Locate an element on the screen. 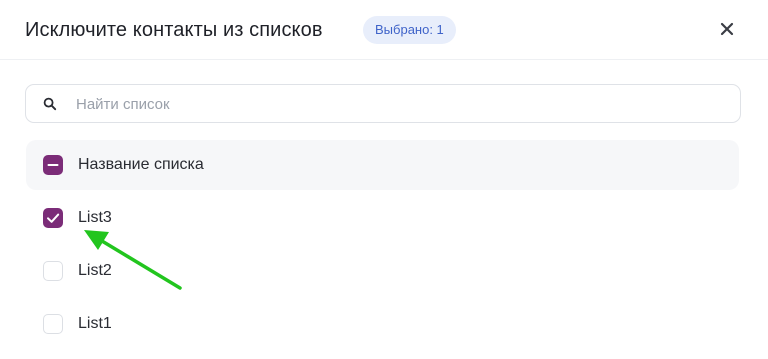 This screenshot has width=768, height=359. search-field is located at coordinates (383, 103).